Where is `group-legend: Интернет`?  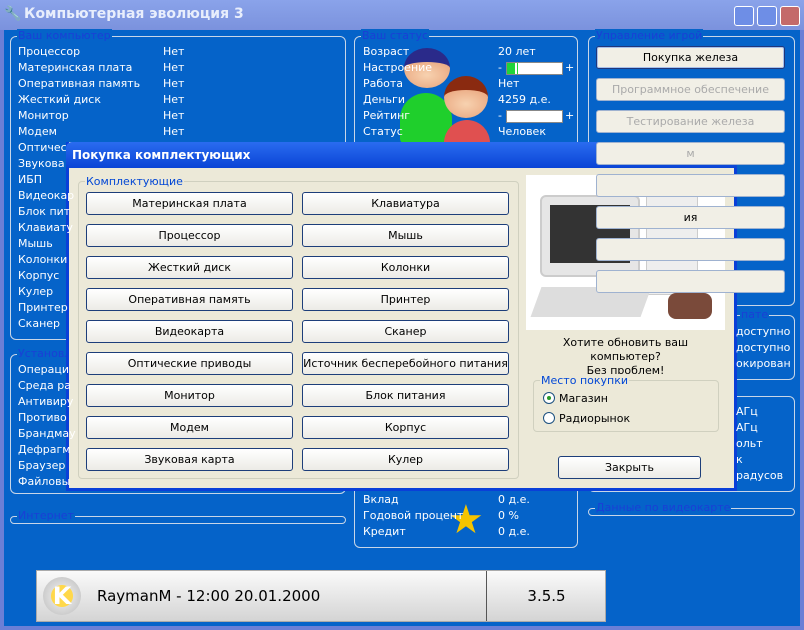 group-legend: Интернет is located at coordinates (46, 515).